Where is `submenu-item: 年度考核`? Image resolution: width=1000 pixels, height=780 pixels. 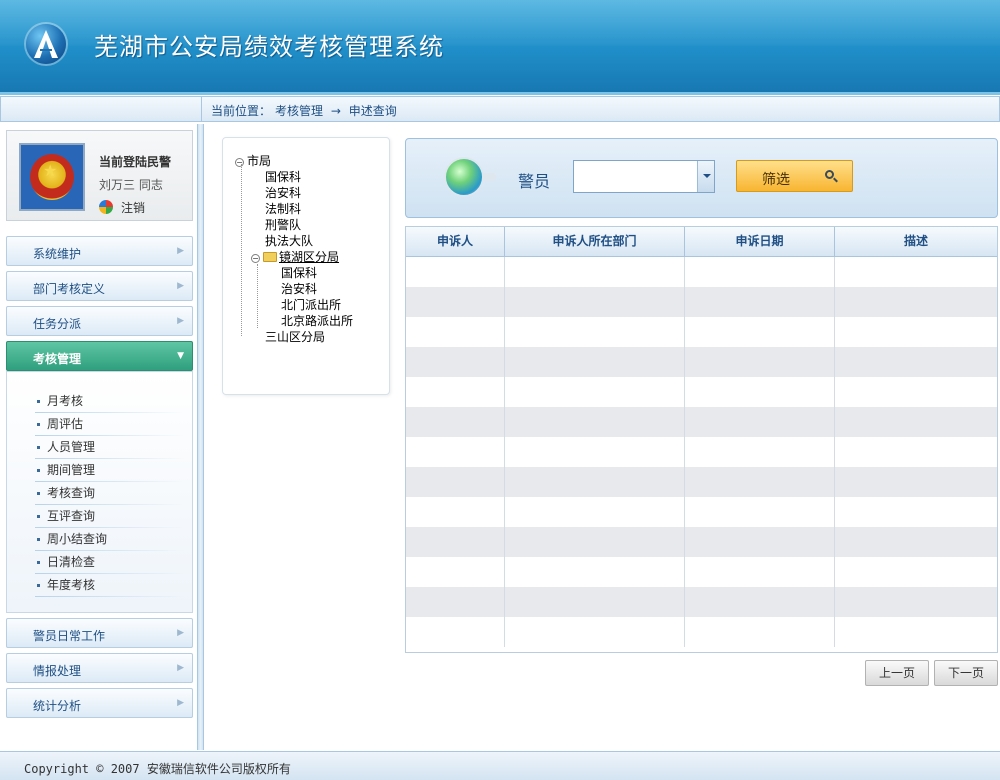
submenu-item: 年度考核 is located at coordinates (110, 587).